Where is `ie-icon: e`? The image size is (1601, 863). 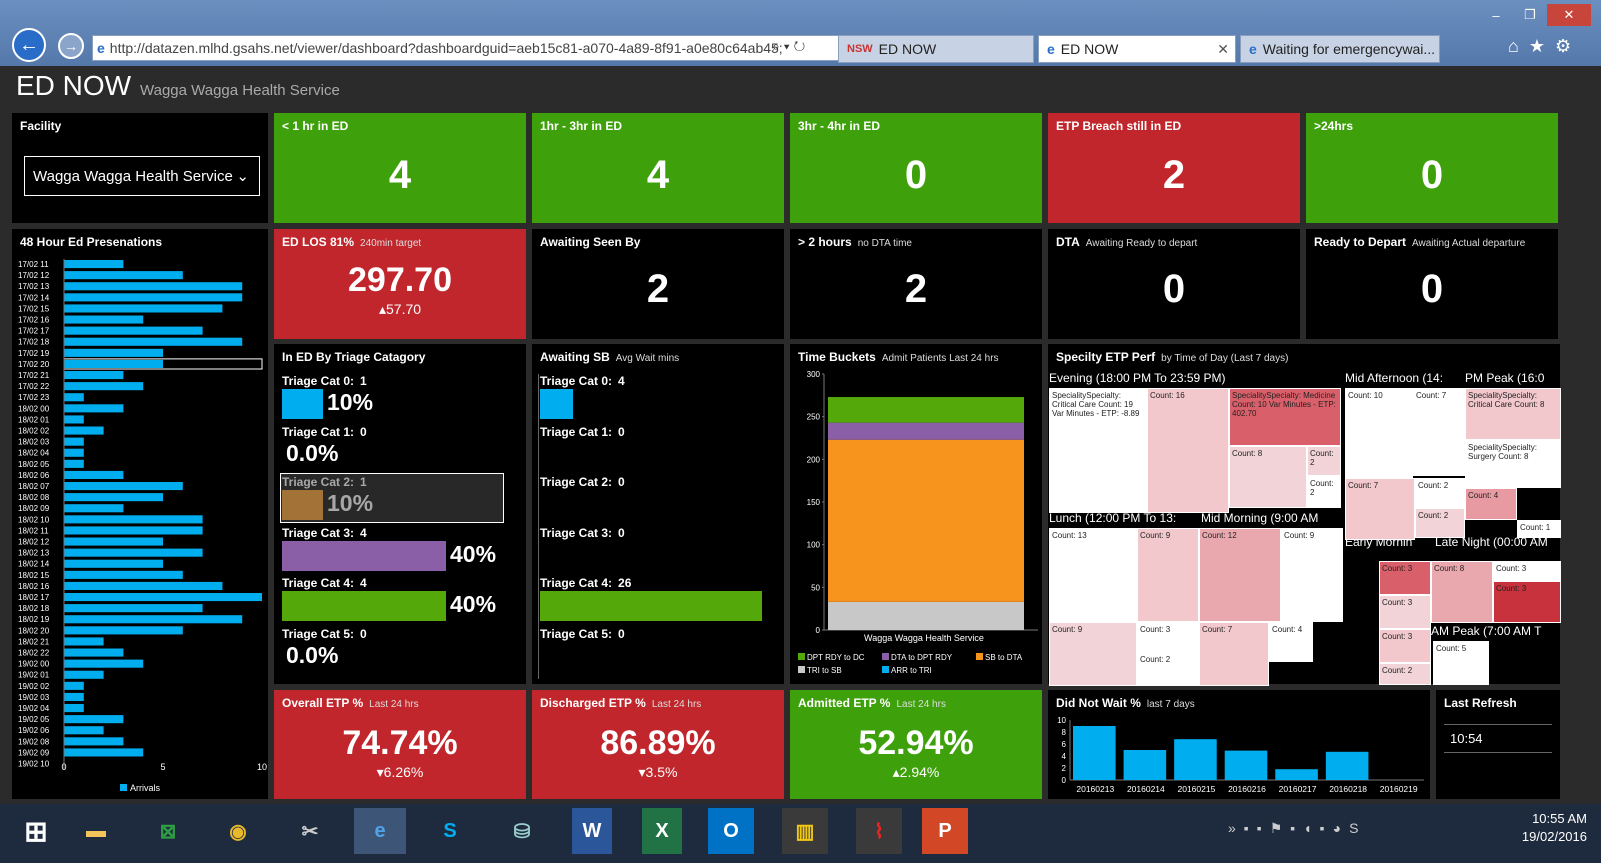 ie-icon: e is located at coordinates (101, 48).